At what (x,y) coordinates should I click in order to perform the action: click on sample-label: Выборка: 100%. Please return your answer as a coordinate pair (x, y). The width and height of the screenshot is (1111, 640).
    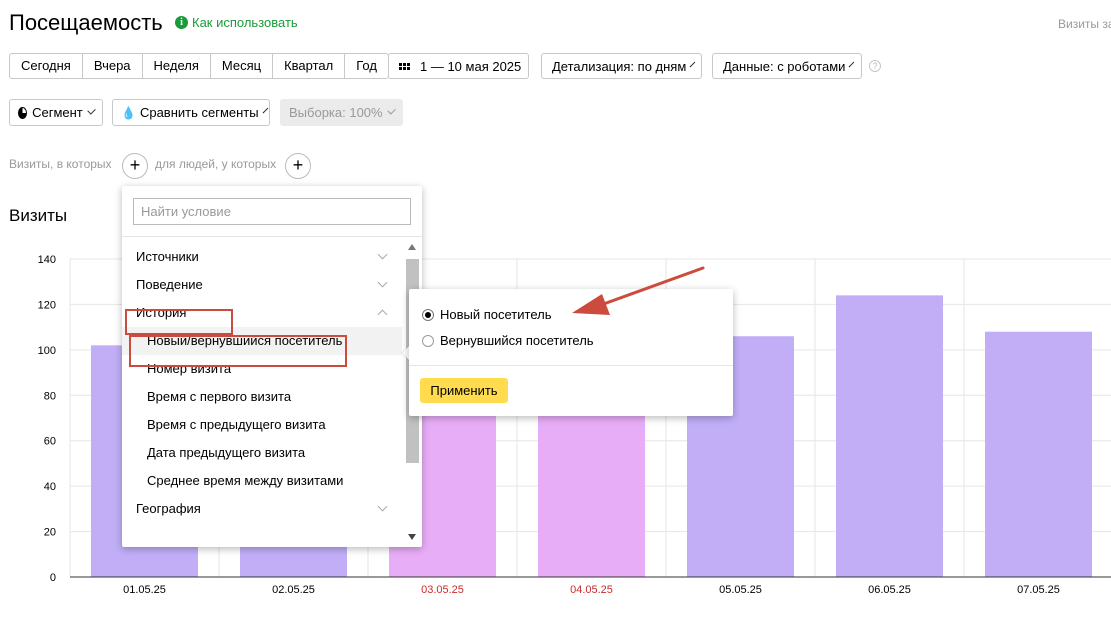
    Looking at the image, I should click on (336, 112).